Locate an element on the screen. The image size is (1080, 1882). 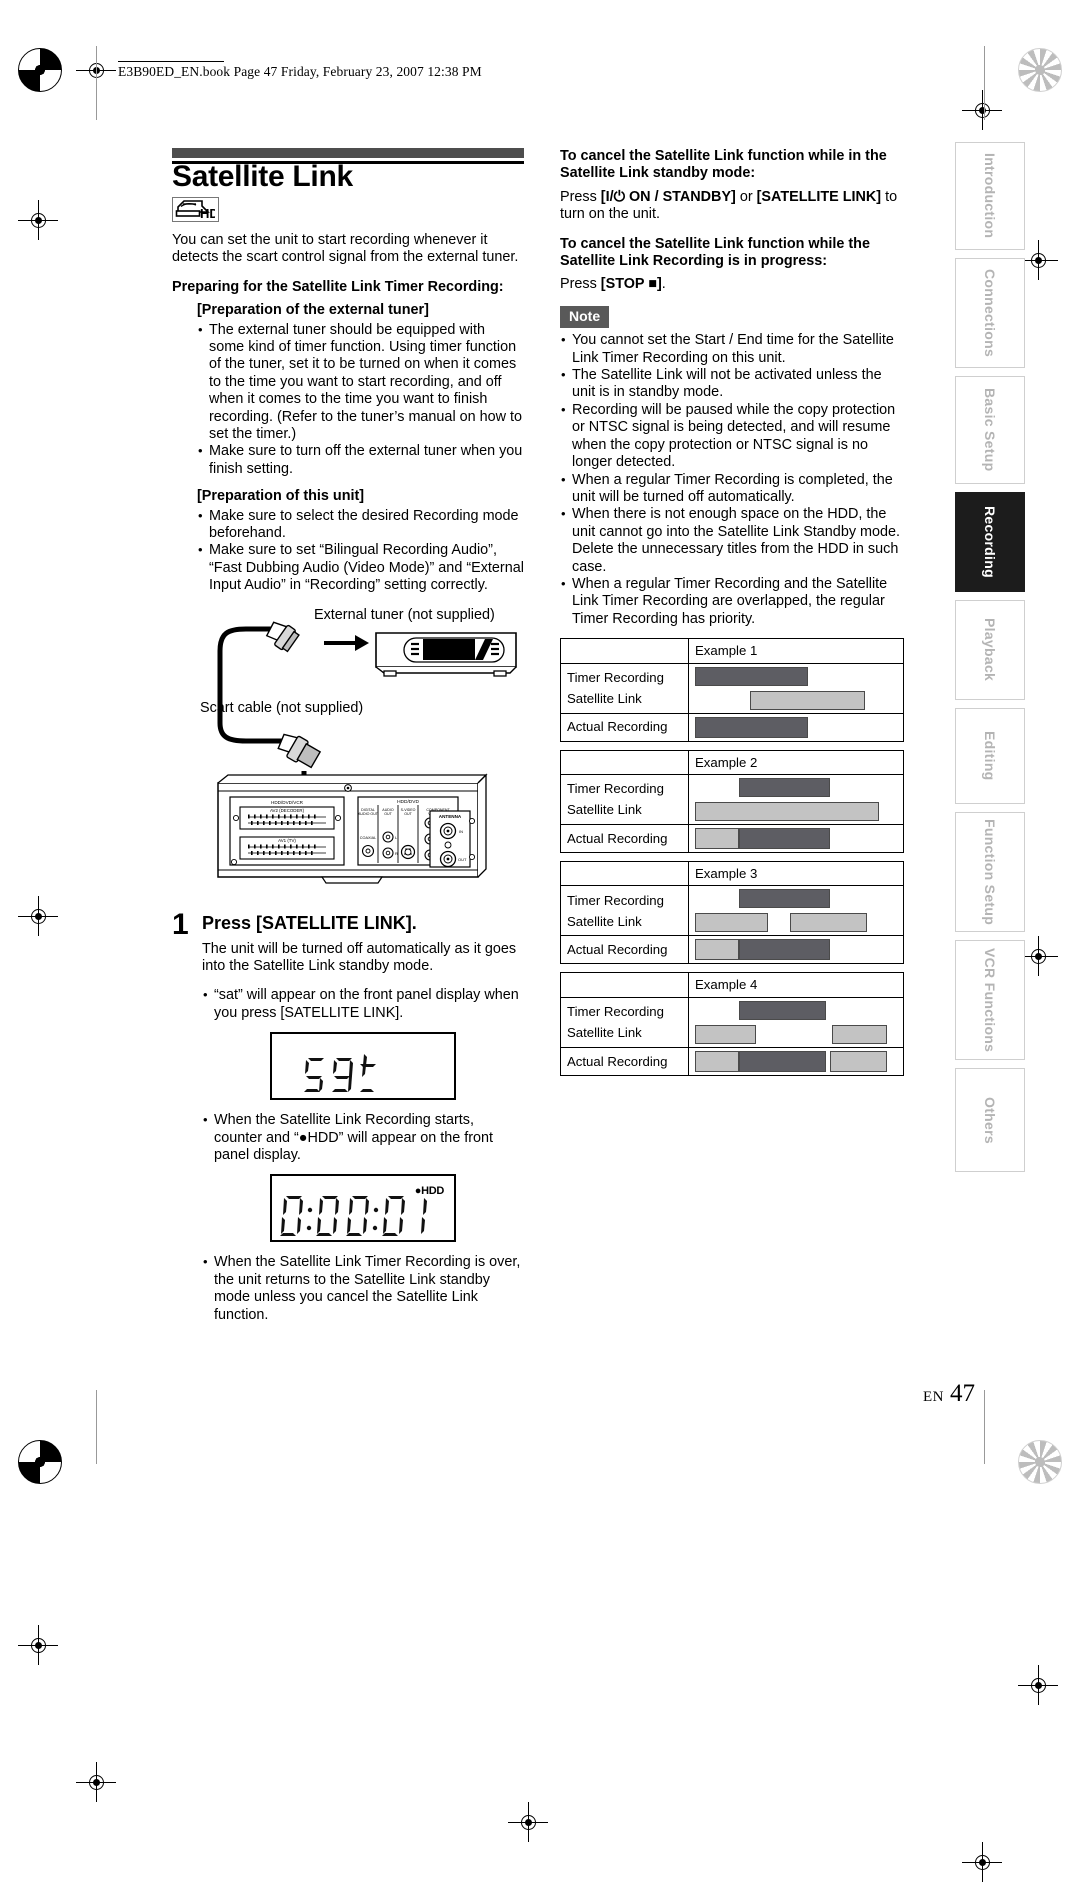
table-row: Example 3 is located at coordinates (732, 873).